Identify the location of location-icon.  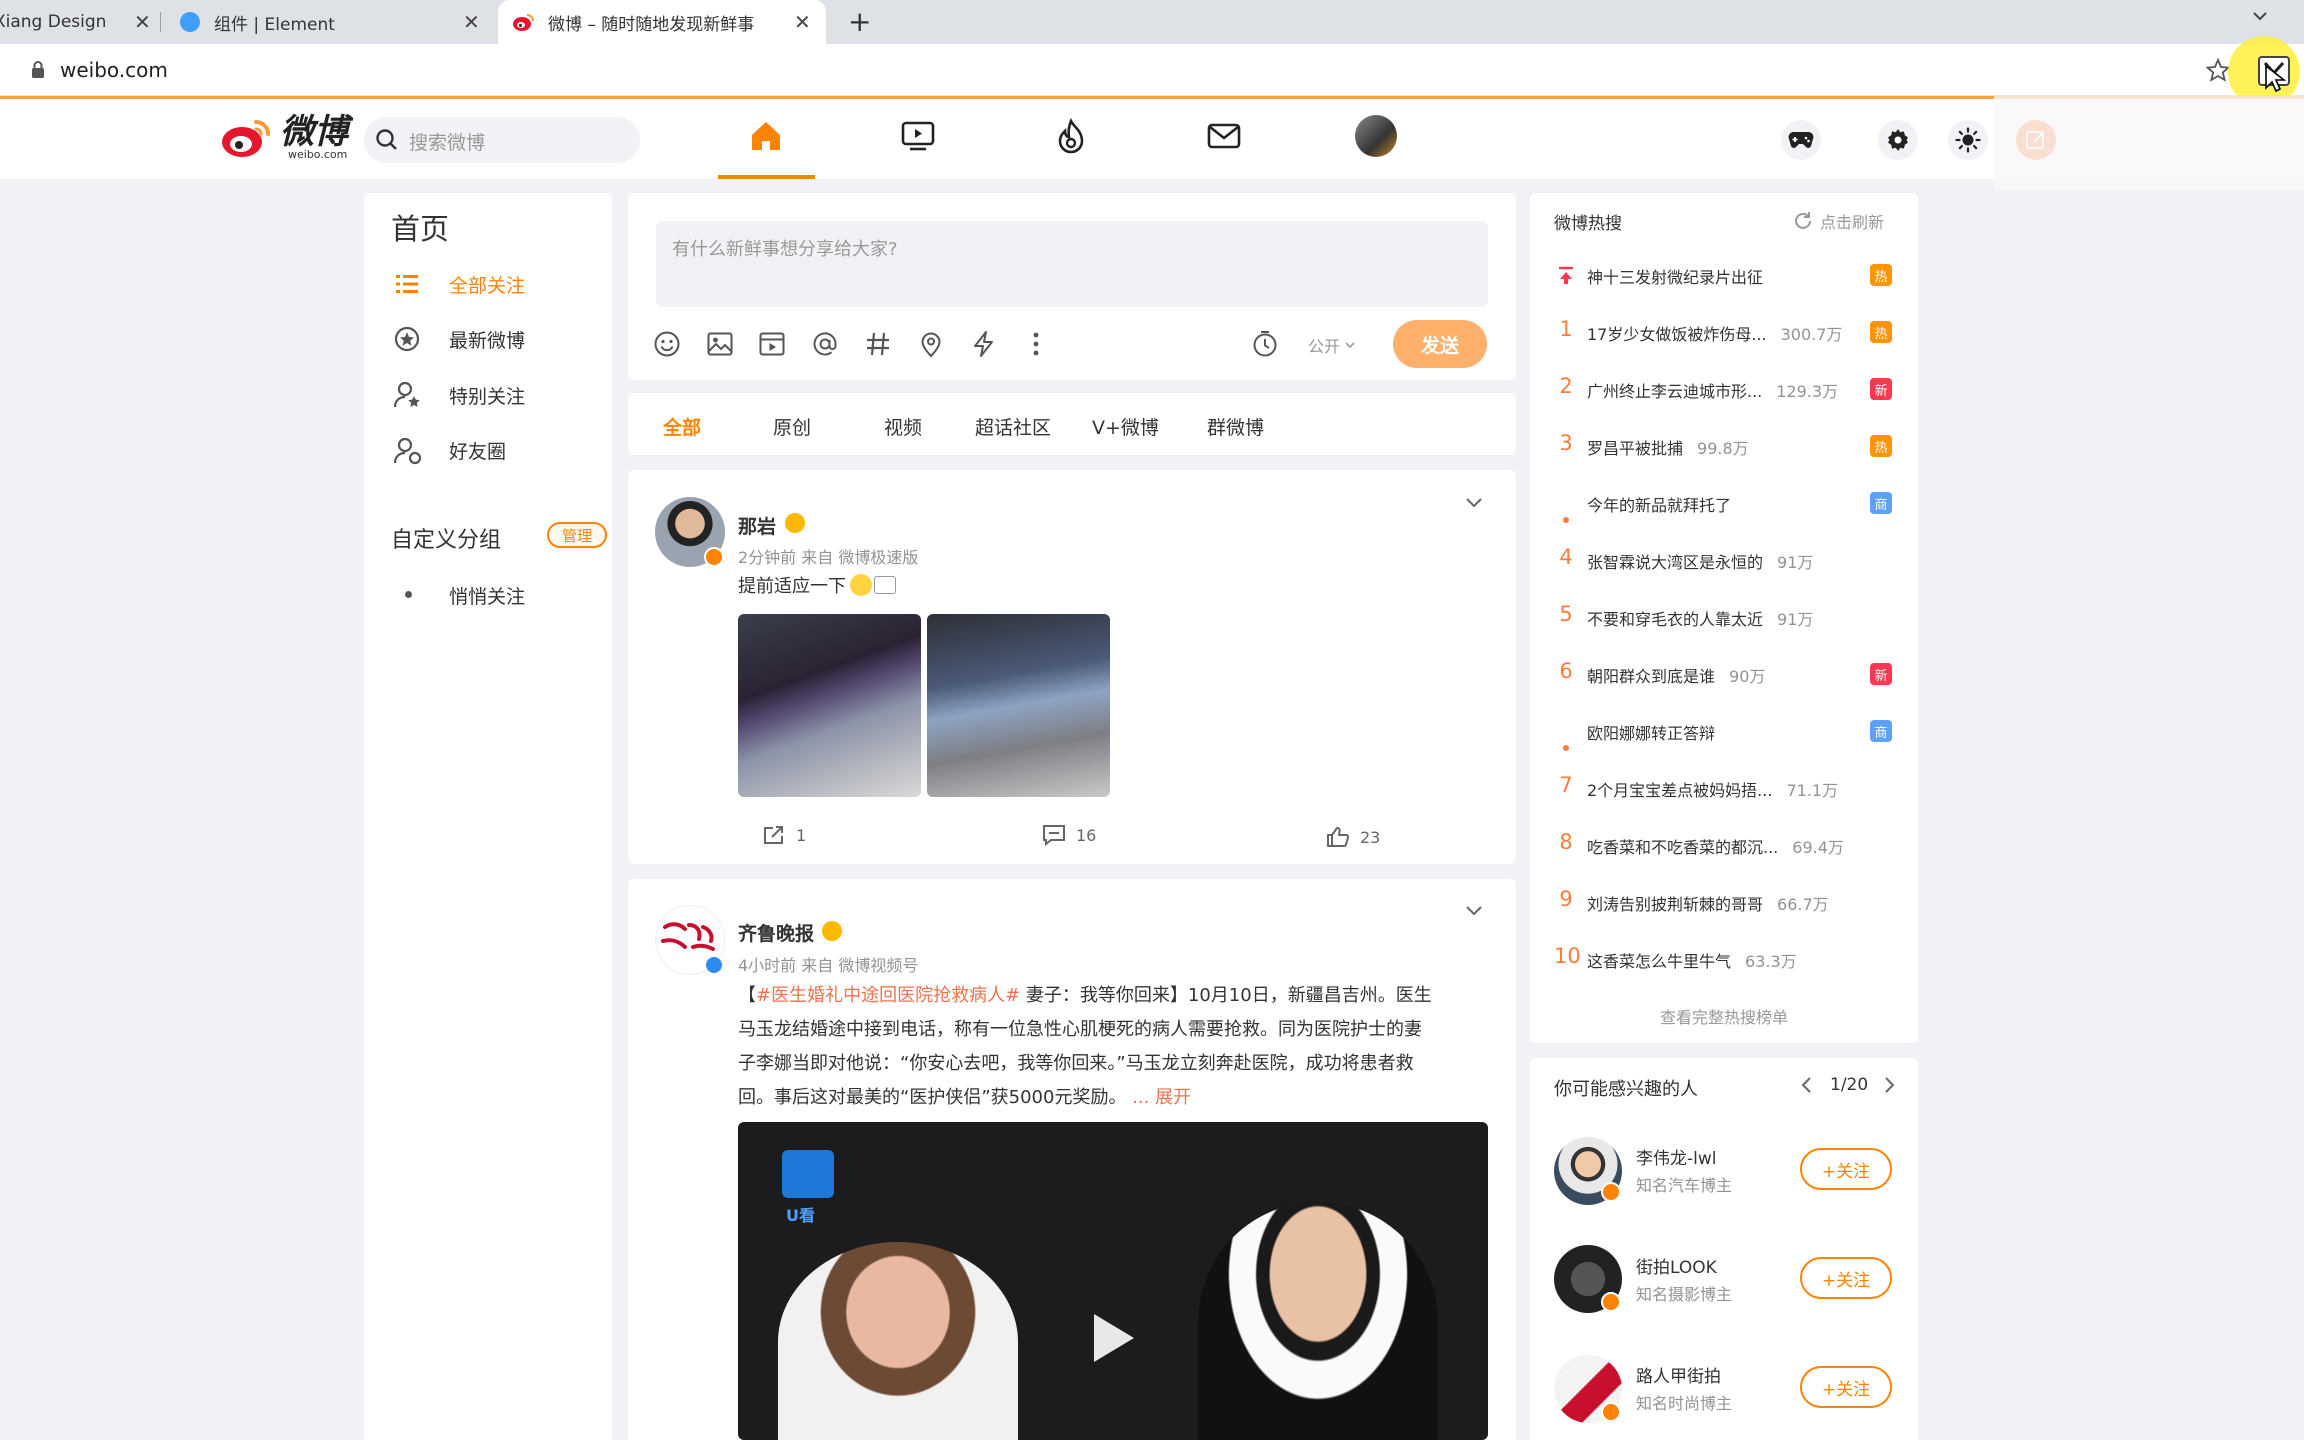
(931, 344).